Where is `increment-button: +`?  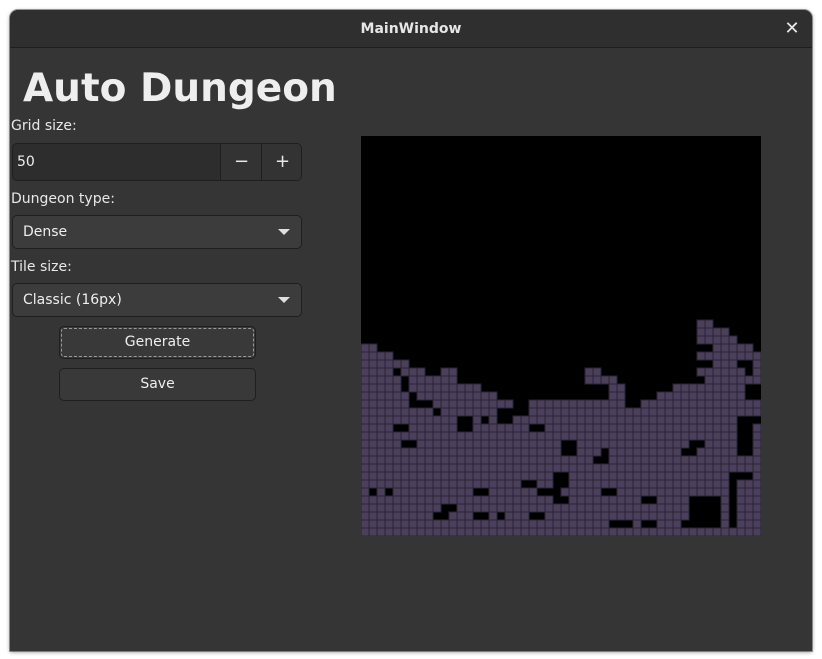 increment-button: + is located at coordinates (281, 162).